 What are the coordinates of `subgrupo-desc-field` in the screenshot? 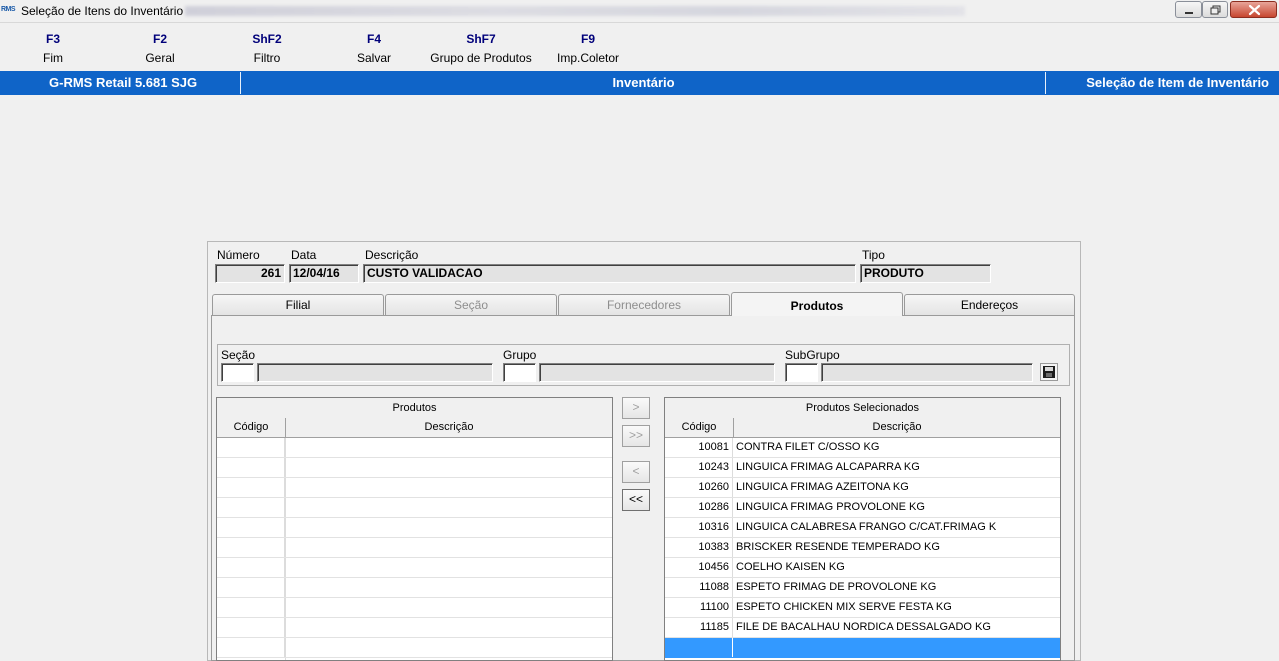 It's located at (927, 372).